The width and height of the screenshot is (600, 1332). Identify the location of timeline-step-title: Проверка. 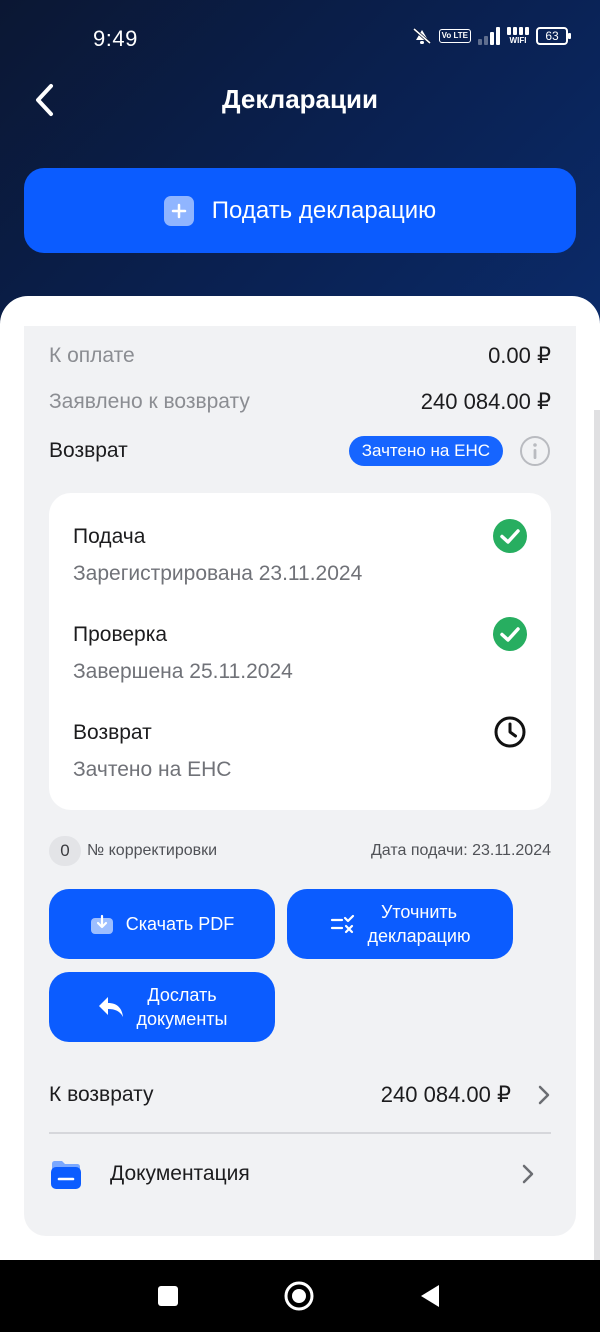
(120, 634).